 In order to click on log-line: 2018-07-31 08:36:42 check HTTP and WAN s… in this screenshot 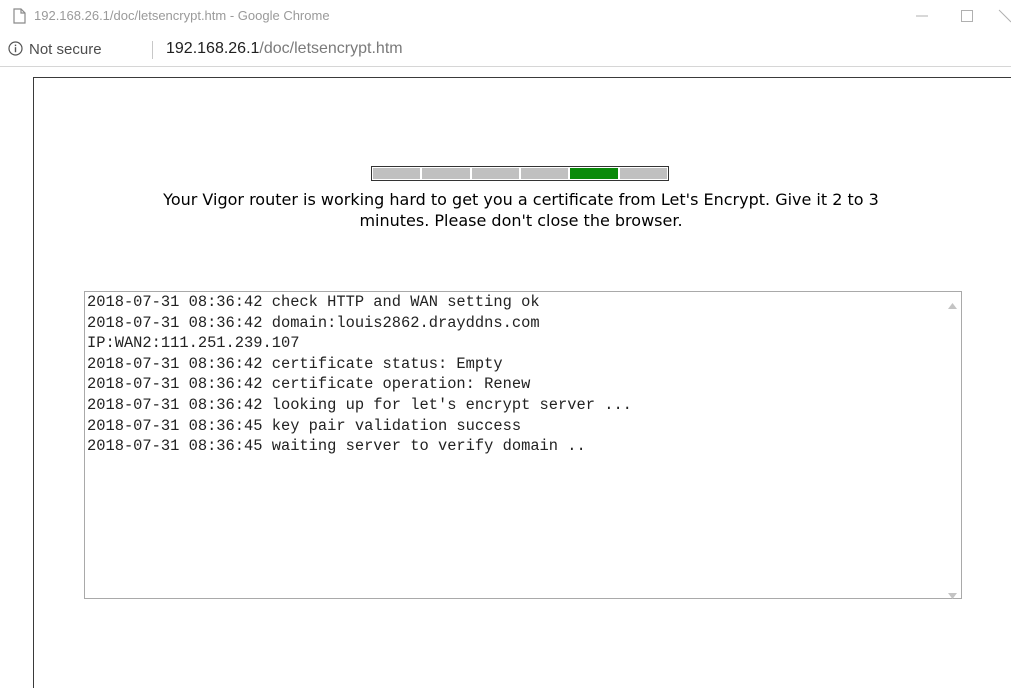, I will do `click(313, 302)`.